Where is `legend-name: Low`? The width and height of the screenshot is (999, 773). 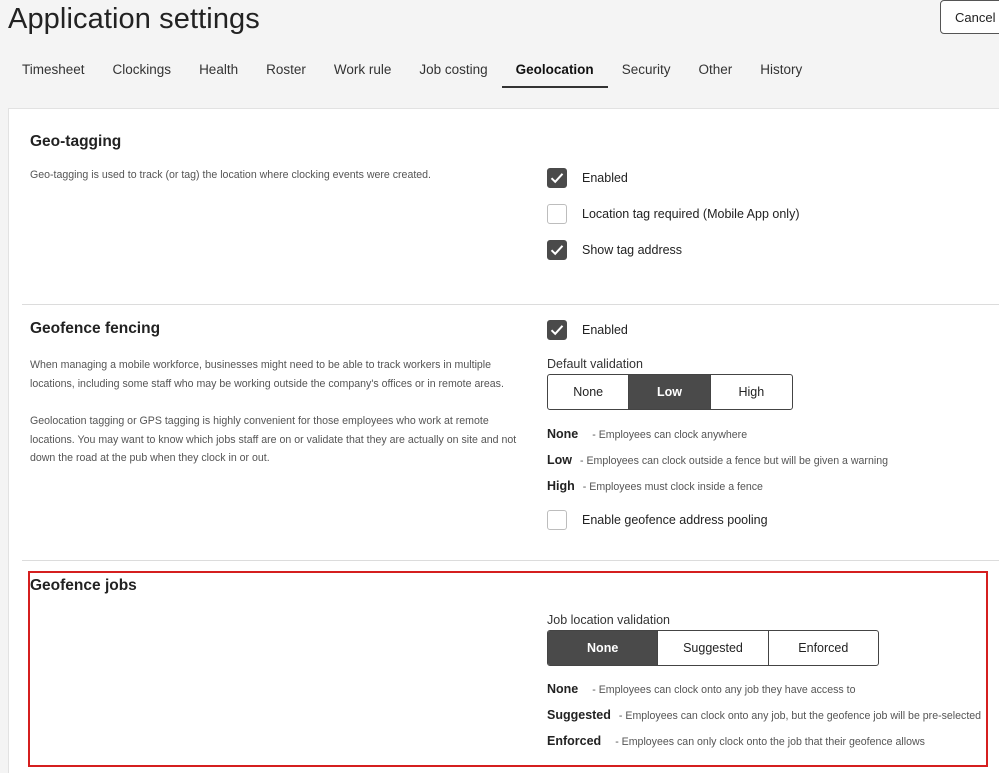 legend-name: Low is located at coordinates (559, 460).